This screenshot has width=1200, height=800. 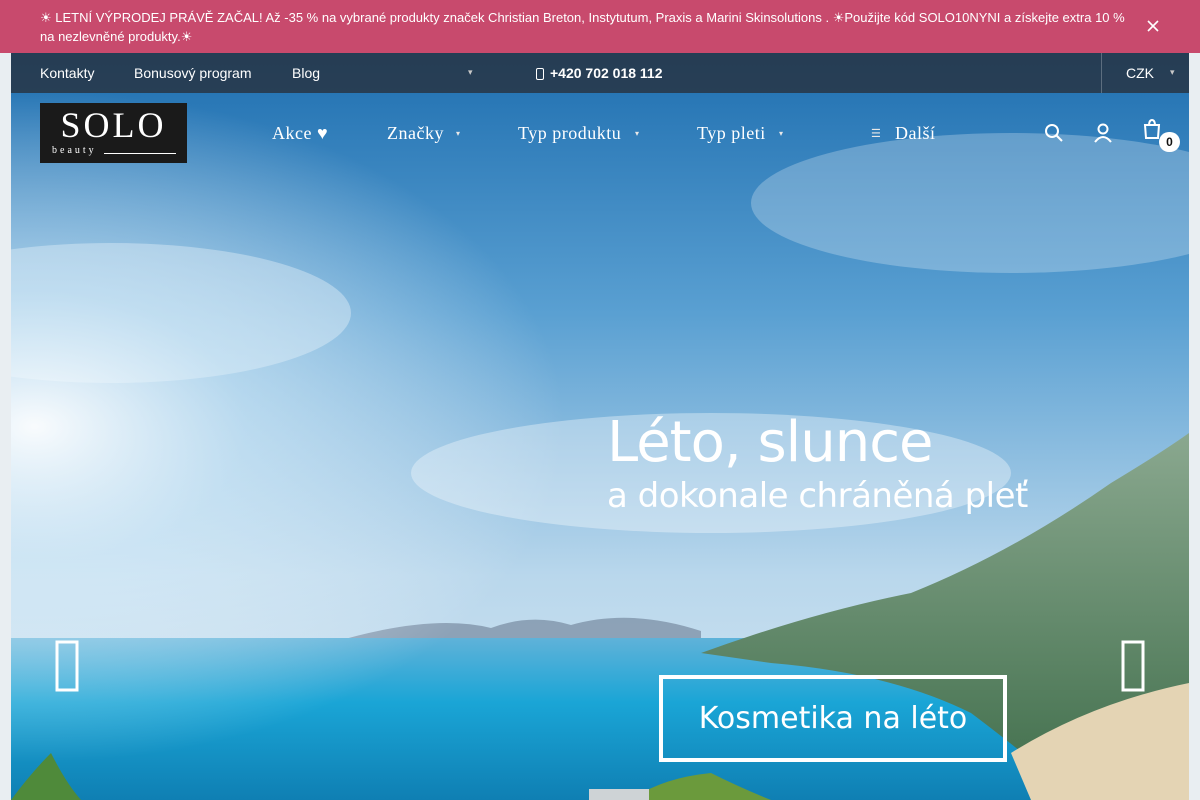 What do you see at coordinates (1153, 26) in the screenshot?
I see `close-icon` at bounding box center [1153, 26].